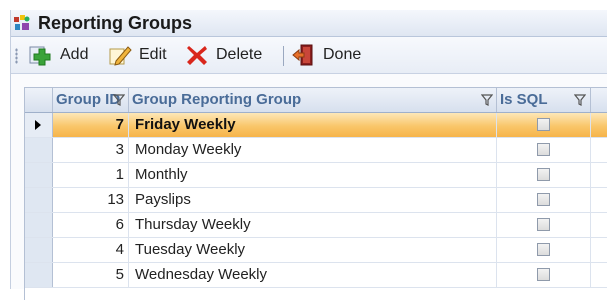 The width and height of the screenshot is (607, 300). I want to click on done-button: Done, so click(326, 55).